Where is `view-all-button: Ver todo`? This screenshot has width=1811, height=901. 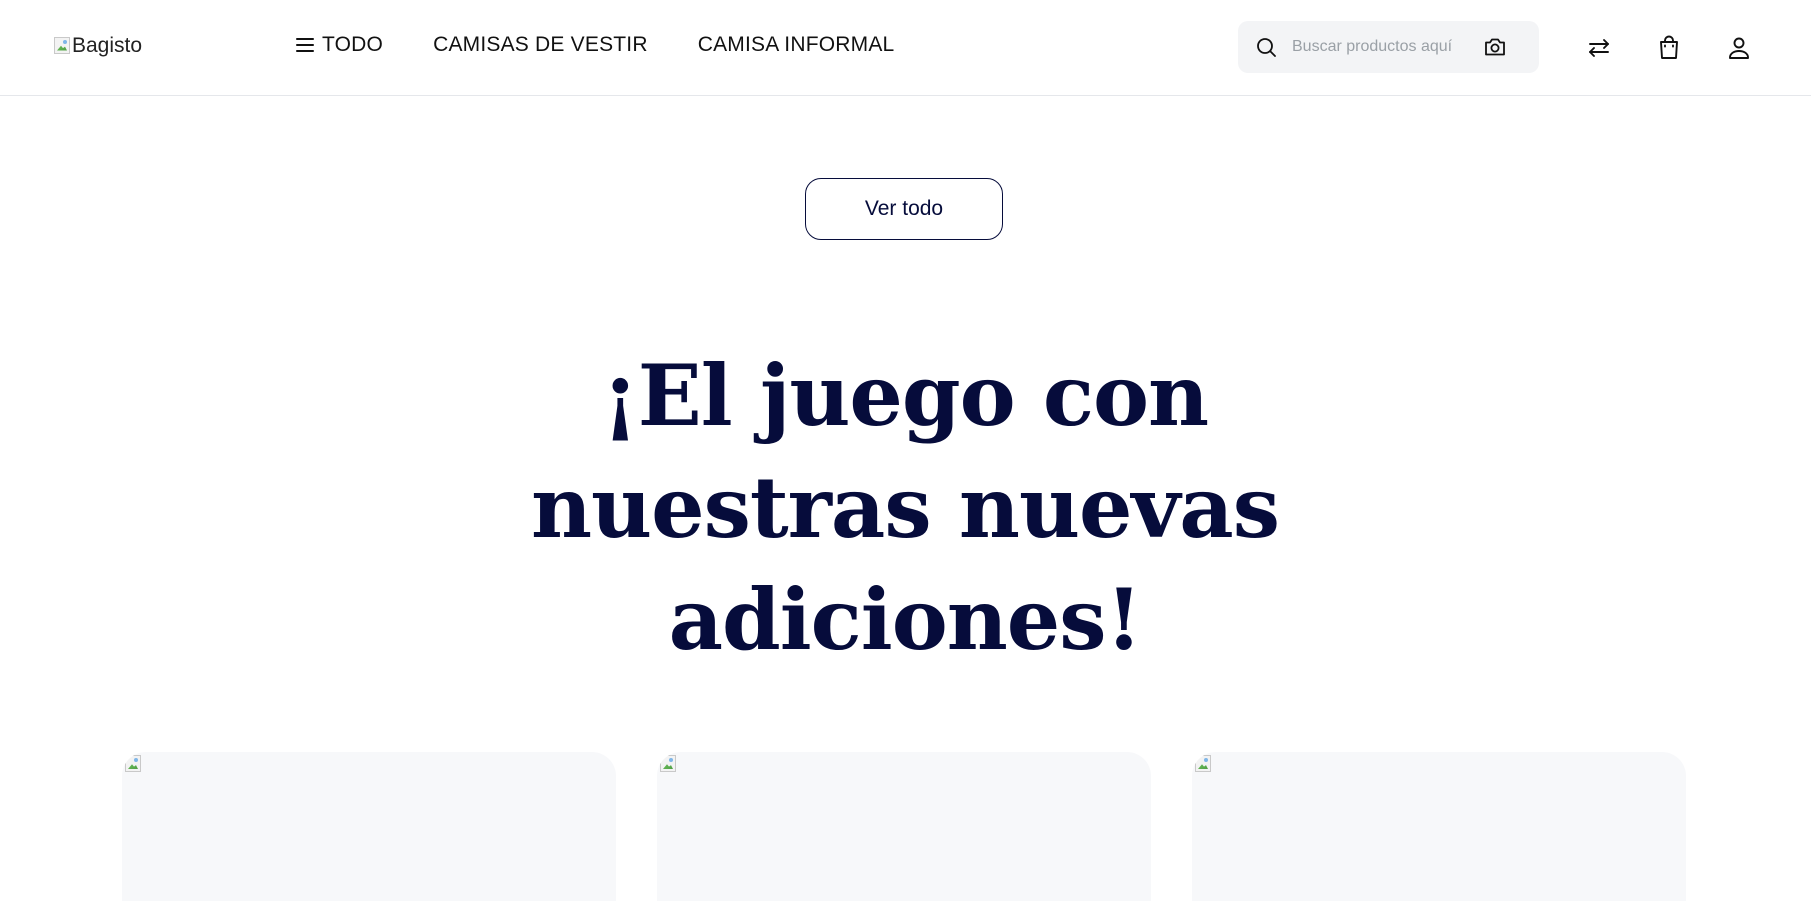
view-all-button: Ver todo is located at coordinates (904, 209).